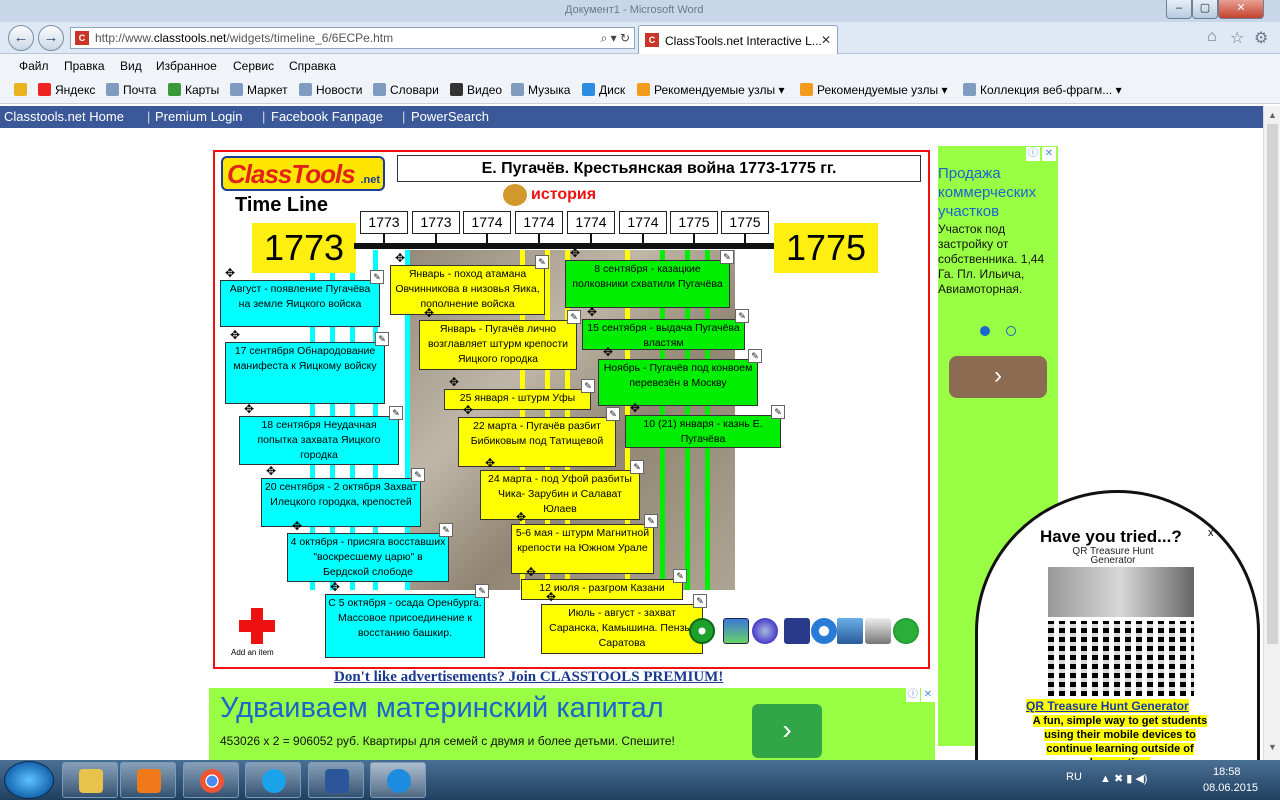 Image resolution: width=1280 pixels, height=800 pixels. I want to click on popup-close-icon: x, so click(1211, 533).